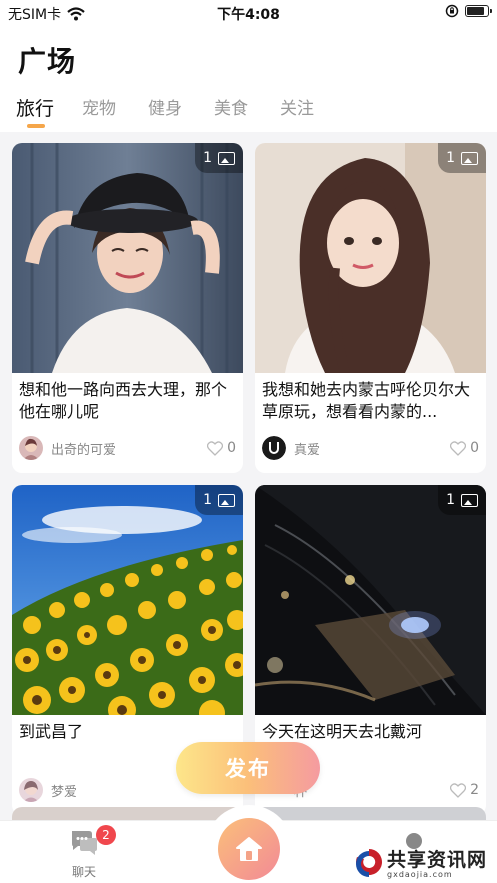 Image resolution: width=497 pixels, height=883 pixels. I want to click on home-button, so click(249, 849).